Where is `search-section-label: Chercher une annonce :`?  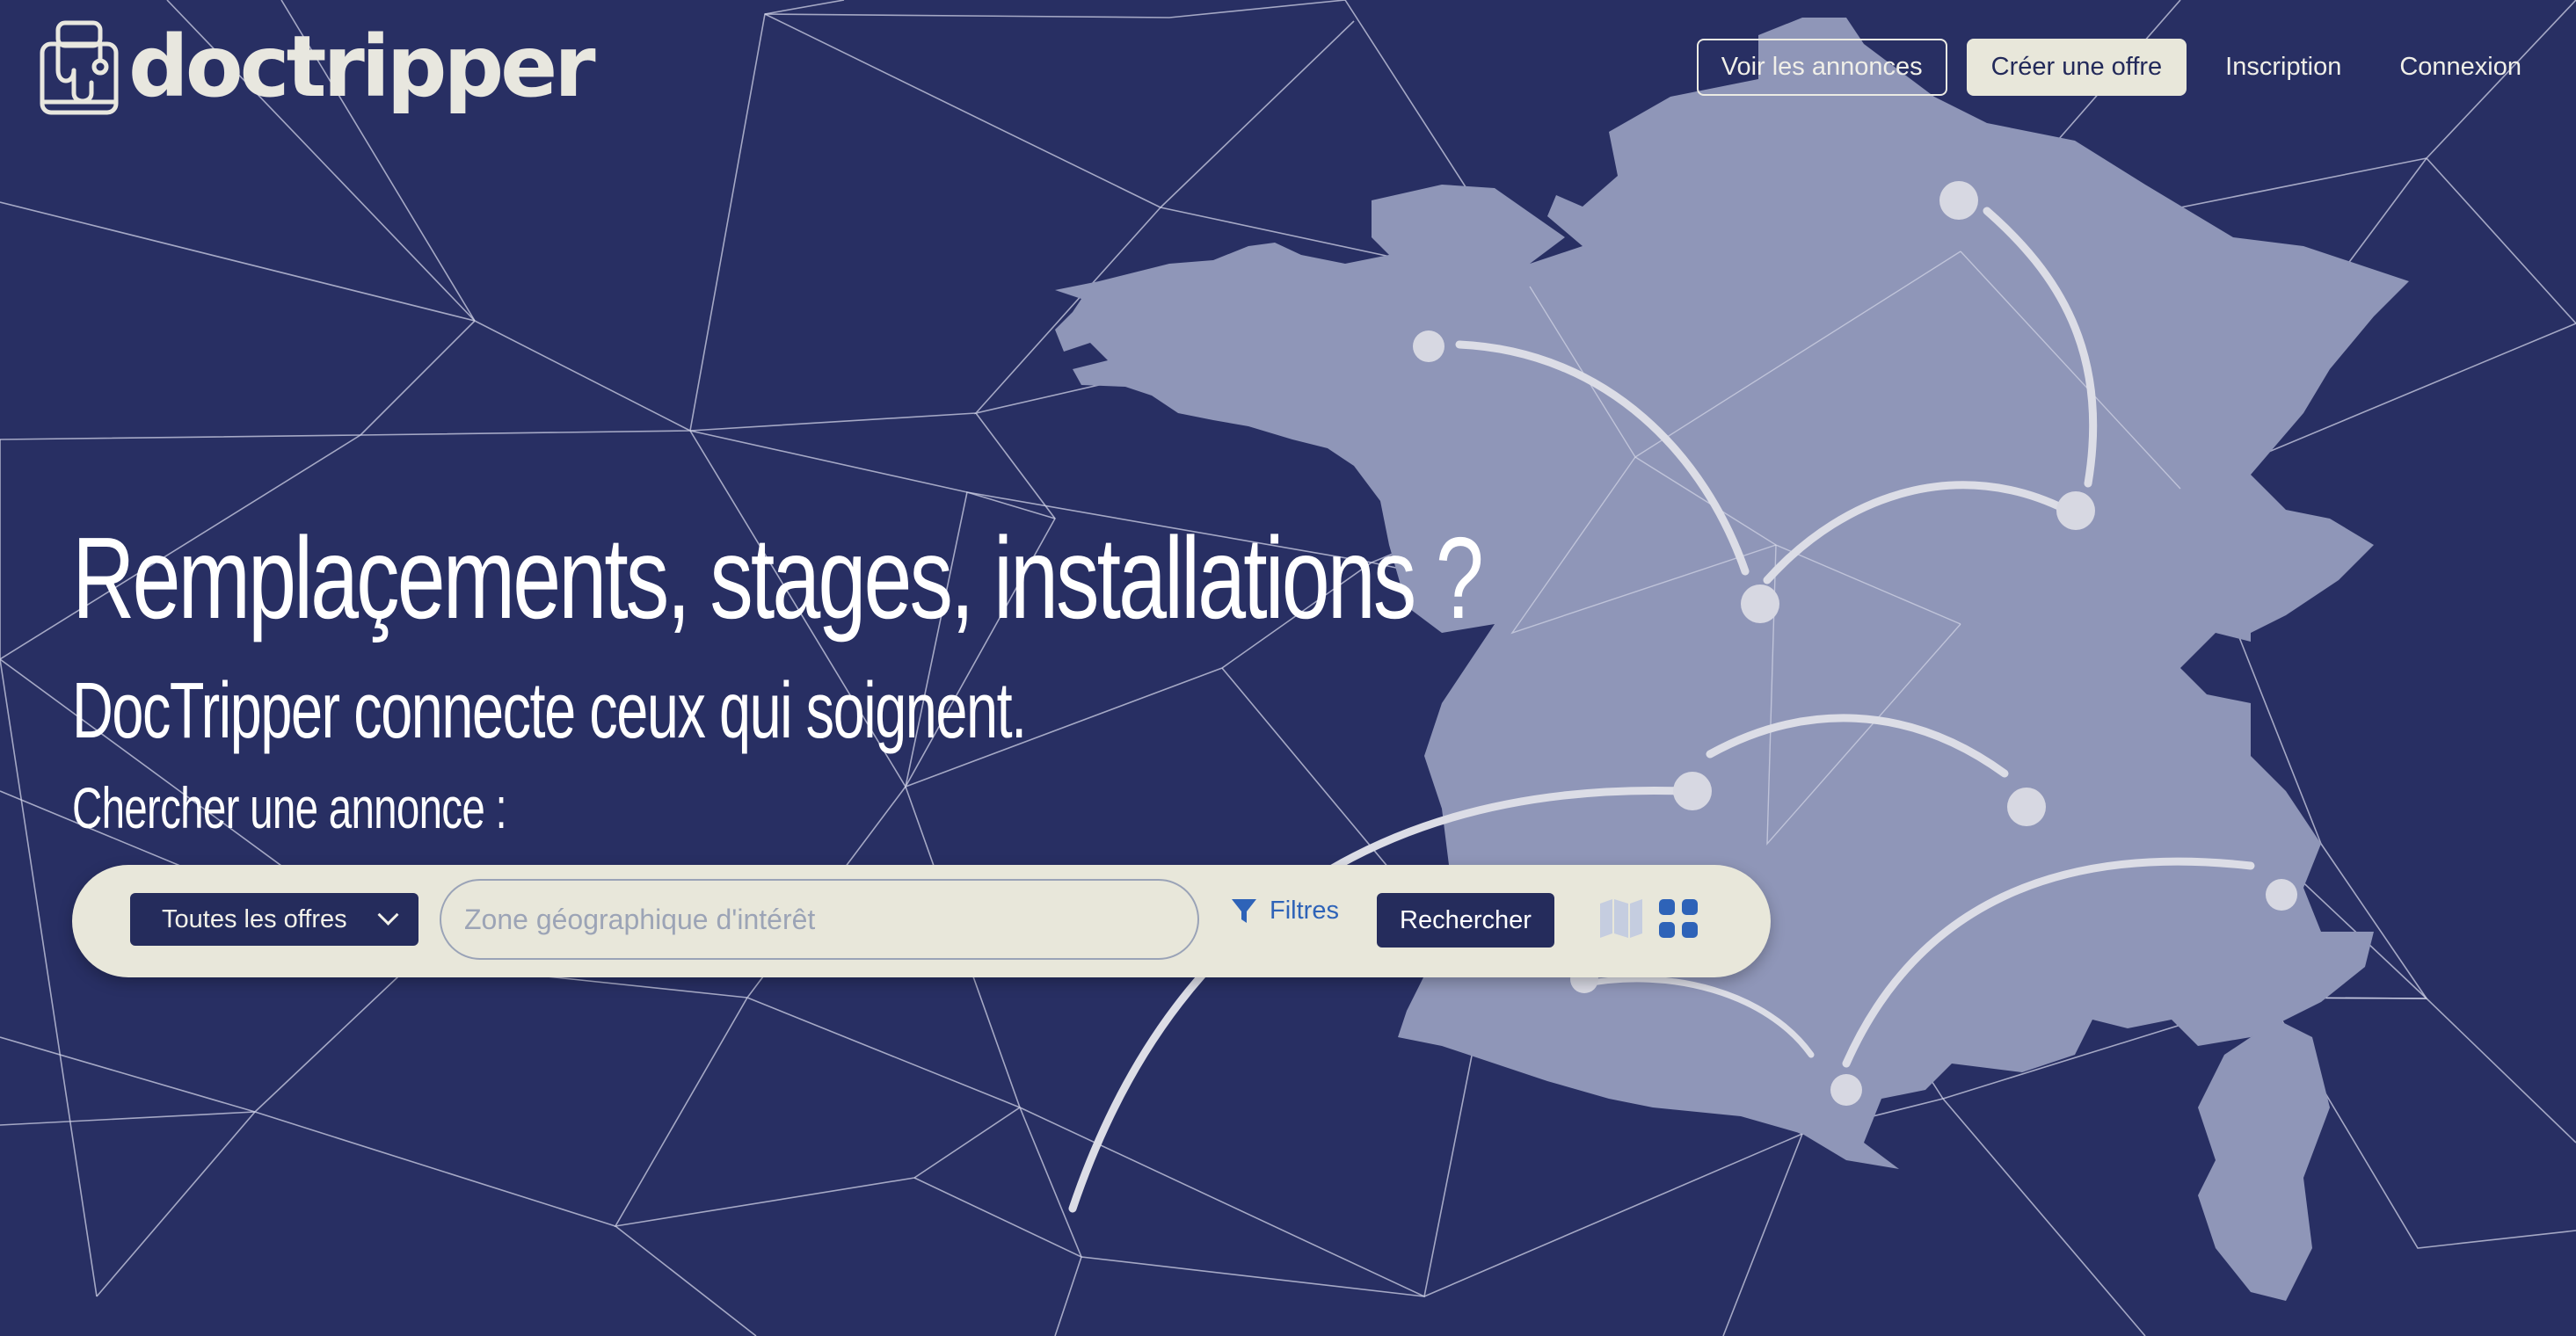 search-section-label: Chercher une annonce : is located at coordinates (289, 807).